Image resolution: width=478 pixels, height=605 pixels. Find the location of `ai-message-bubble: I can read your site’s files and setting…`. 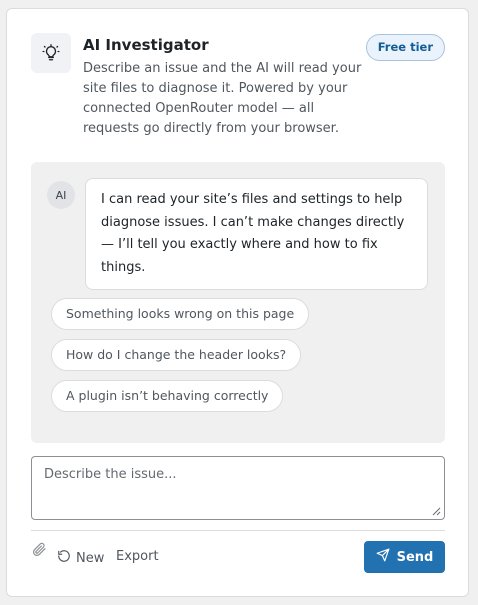

ai-message-bubble: I can read your site’s files and setting… is located at coordinates (256, 234).